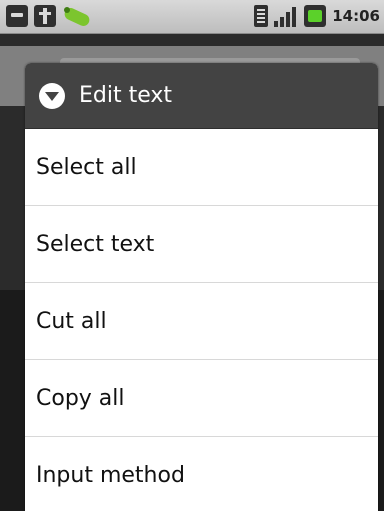 The width and height of the screenshot is (384, 511). I want to click on dialog-title: Edit text, so click(126, 95).